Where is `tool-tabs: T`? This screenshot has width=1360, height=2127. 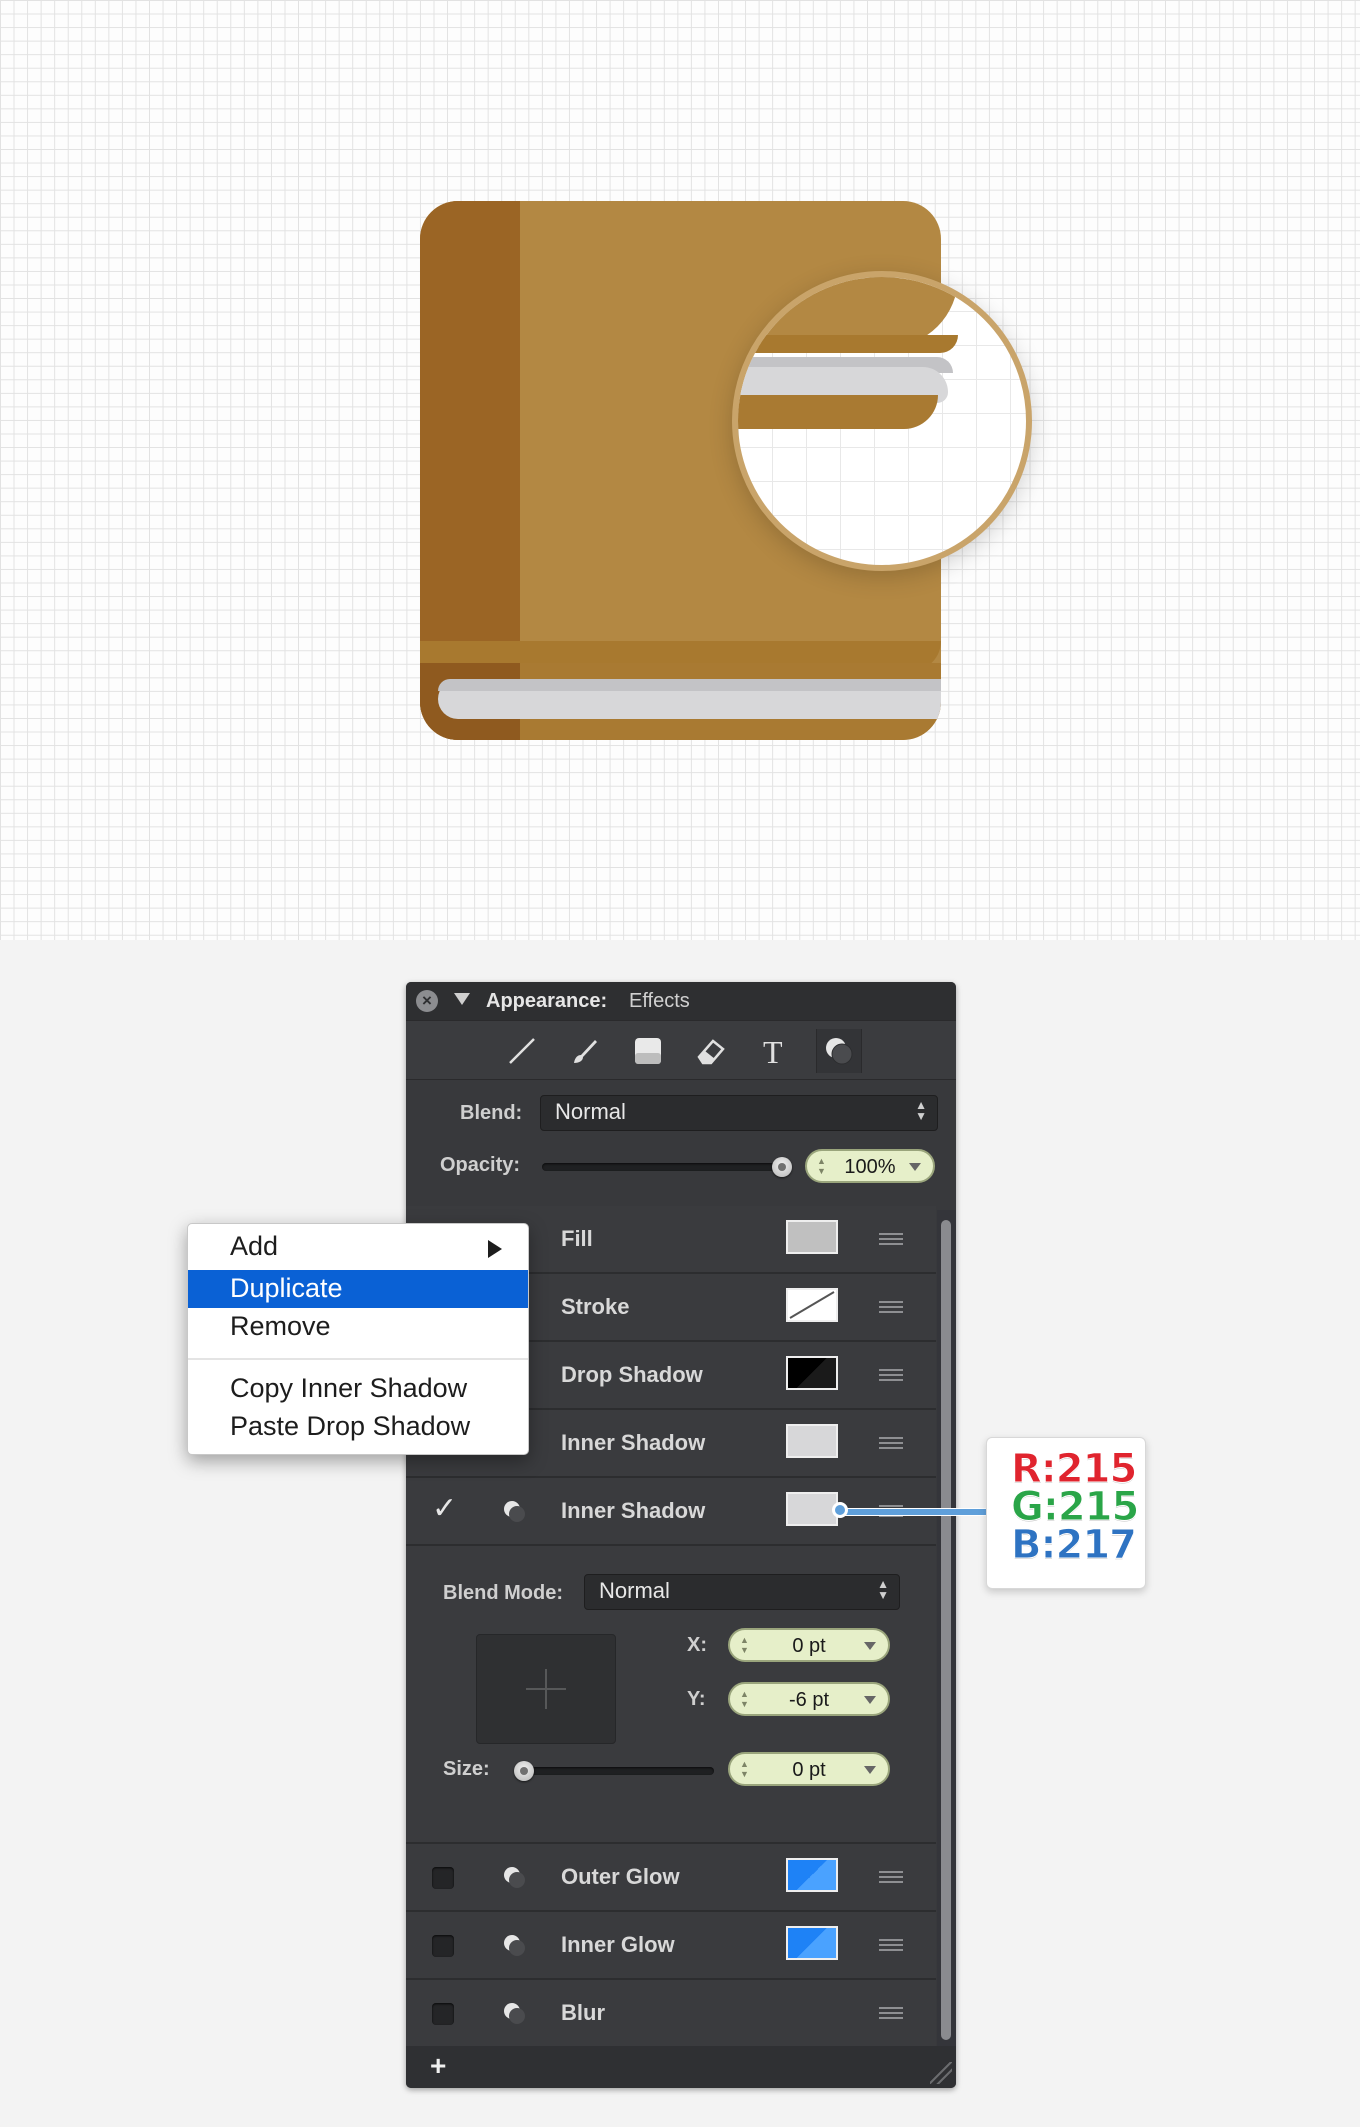 tool-tabs: T is located at coordinates (681, 1050).